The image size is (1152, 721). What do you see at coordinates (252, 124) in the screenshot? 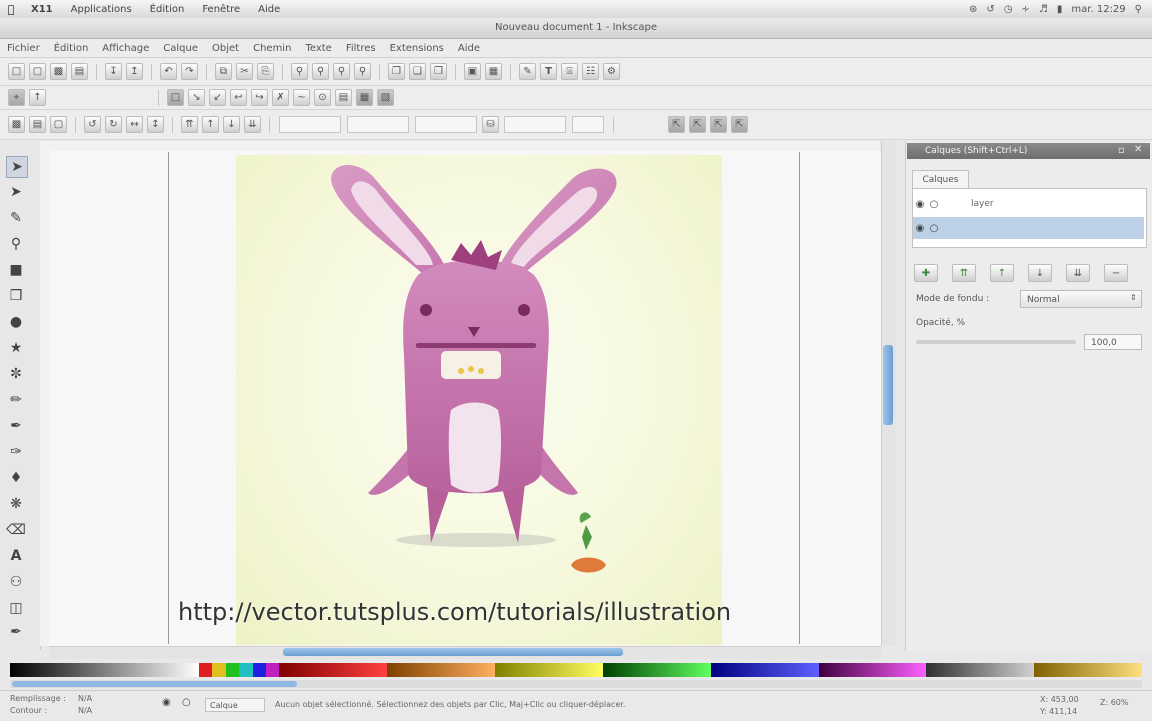
I see `lower-bottom-icon: ⇊` at bounding box center [252, 124].